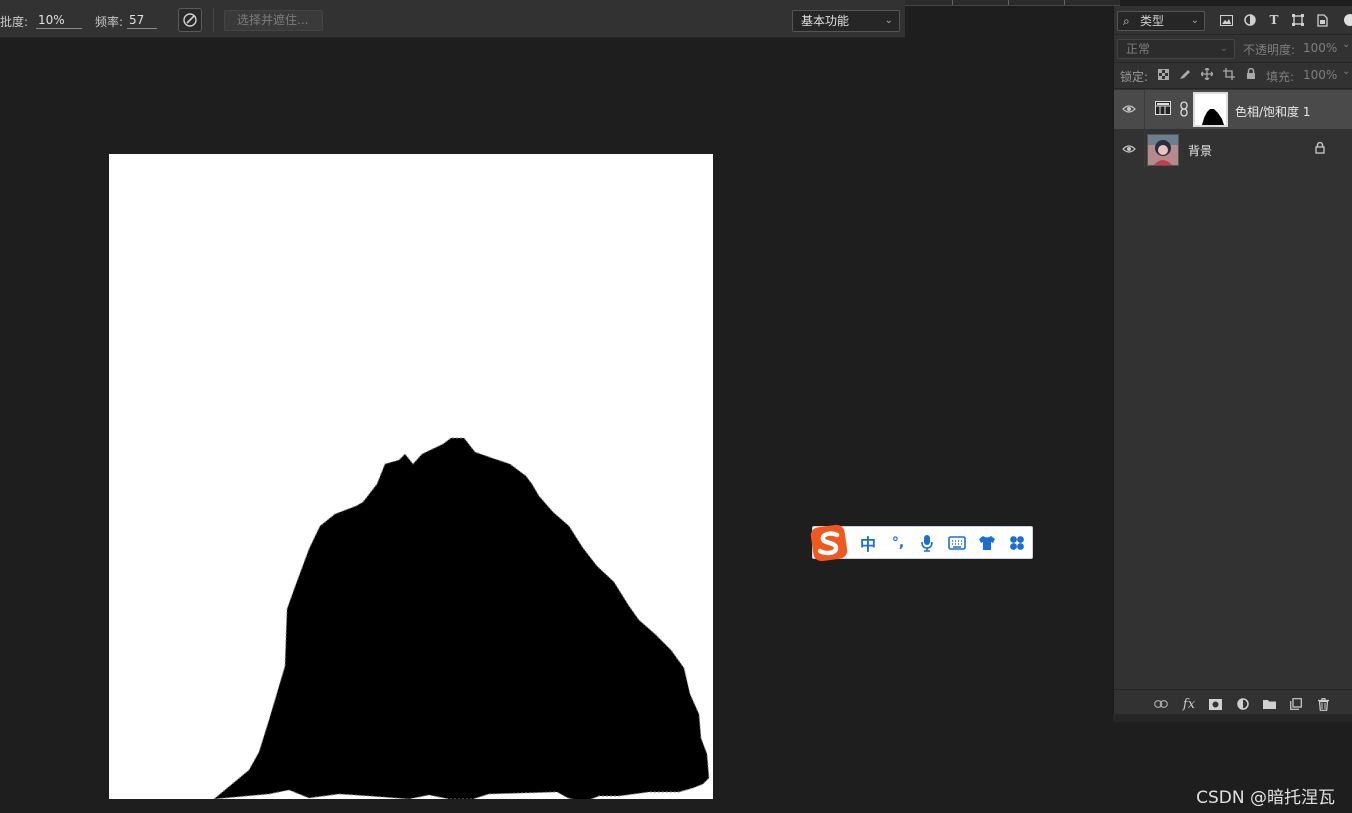 The height and width of the screenshot is (813, 1352). I want to click on frequency-field: 57, so click(142, 21).